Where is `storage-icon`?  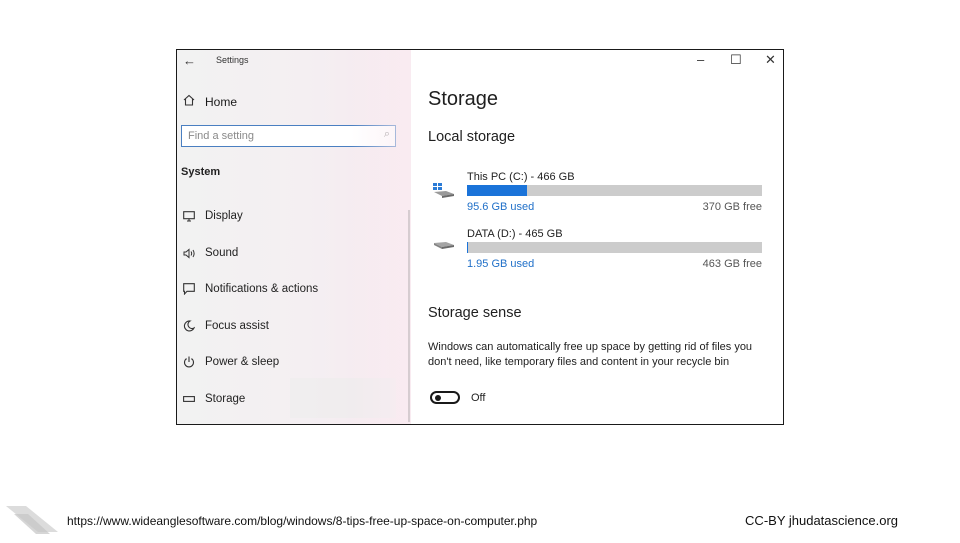 storage-icon is located at coordinates (189, 399).